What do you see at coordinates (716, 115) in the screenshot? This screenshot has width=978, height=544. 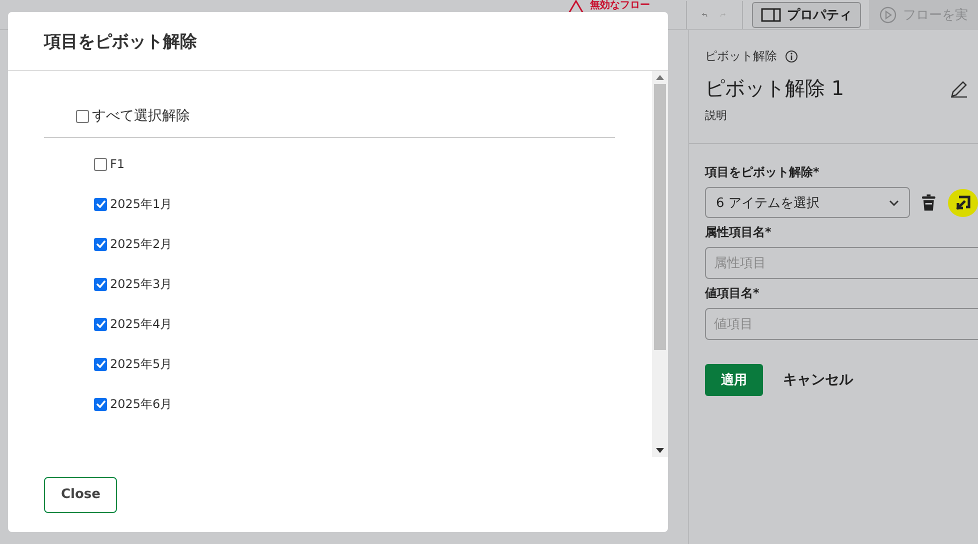 I see `description-text: 説明` at bounding box center [716, 115].